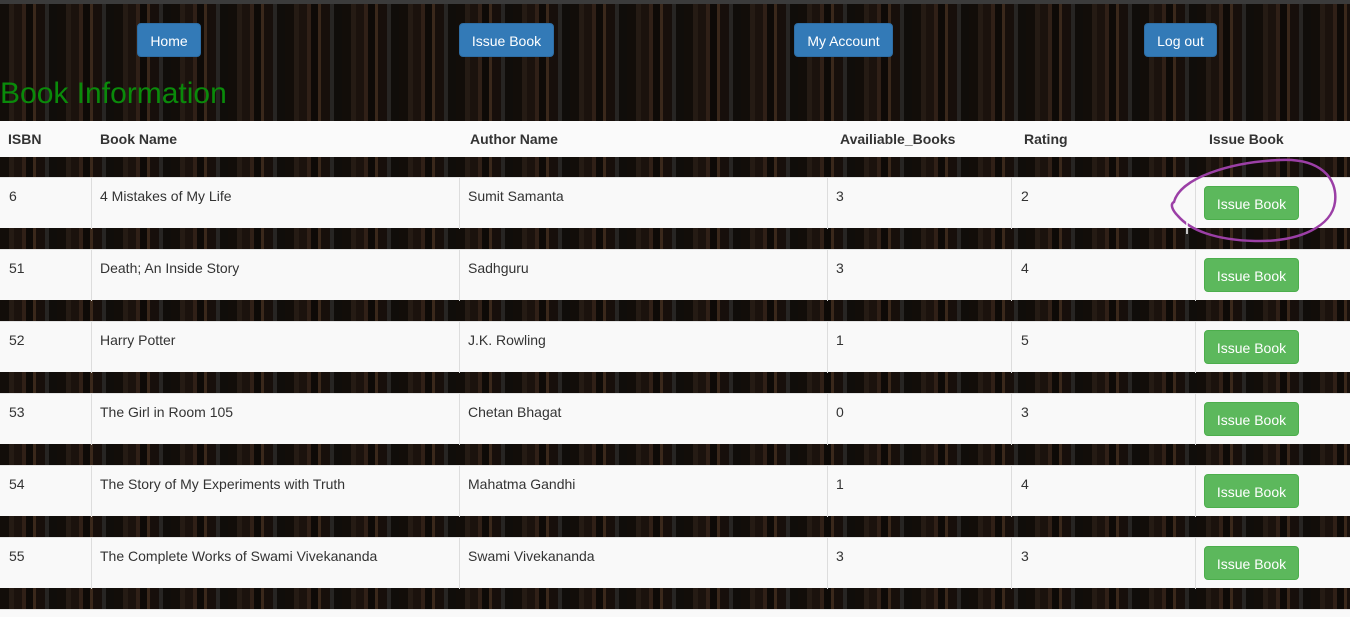  What do you see at coordinates (643, 563) in the screenshot?
I see `author-name-cell: Swami Vivekananda` at bounding box center [643, 563].